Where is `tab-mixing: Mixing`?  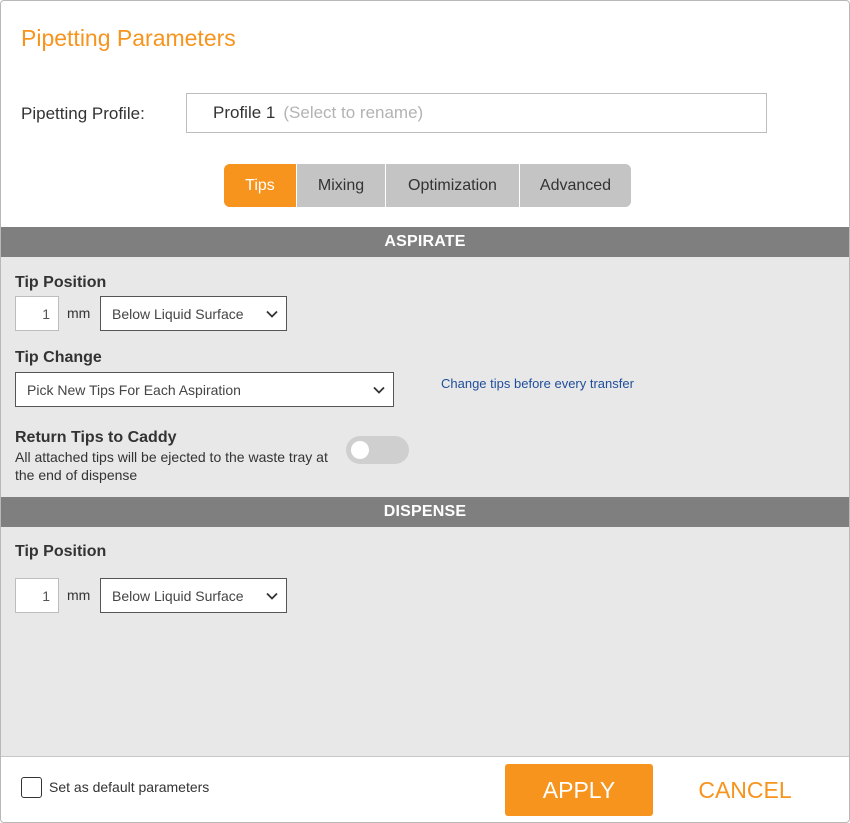
tab-mixing: Mixing is located at coordinates (340, 185).